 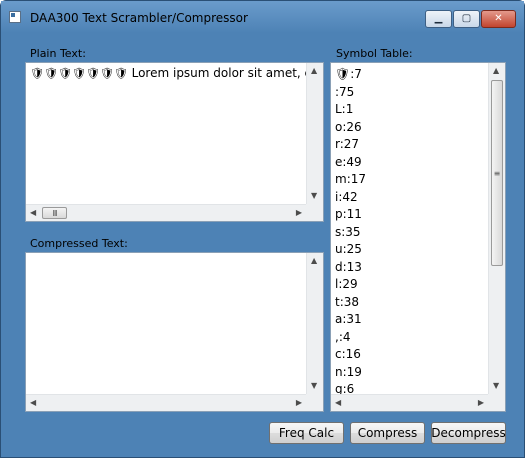 I want to click on compressed-text-label: Compressed Text:, so click(x=79, y=243).